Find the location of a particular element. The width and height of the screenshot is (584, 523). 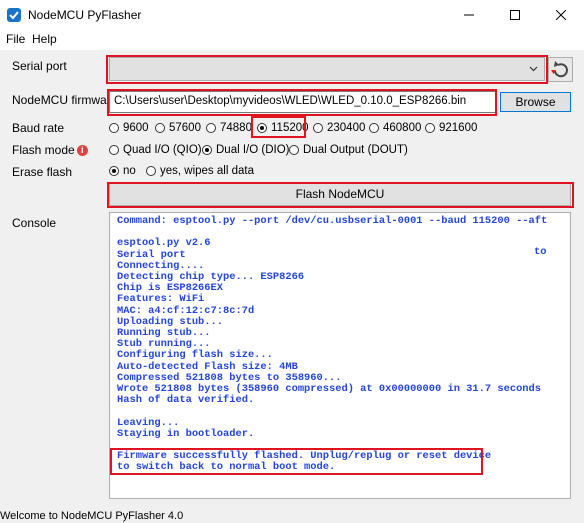

close-button is located at coordinates (561, 15).